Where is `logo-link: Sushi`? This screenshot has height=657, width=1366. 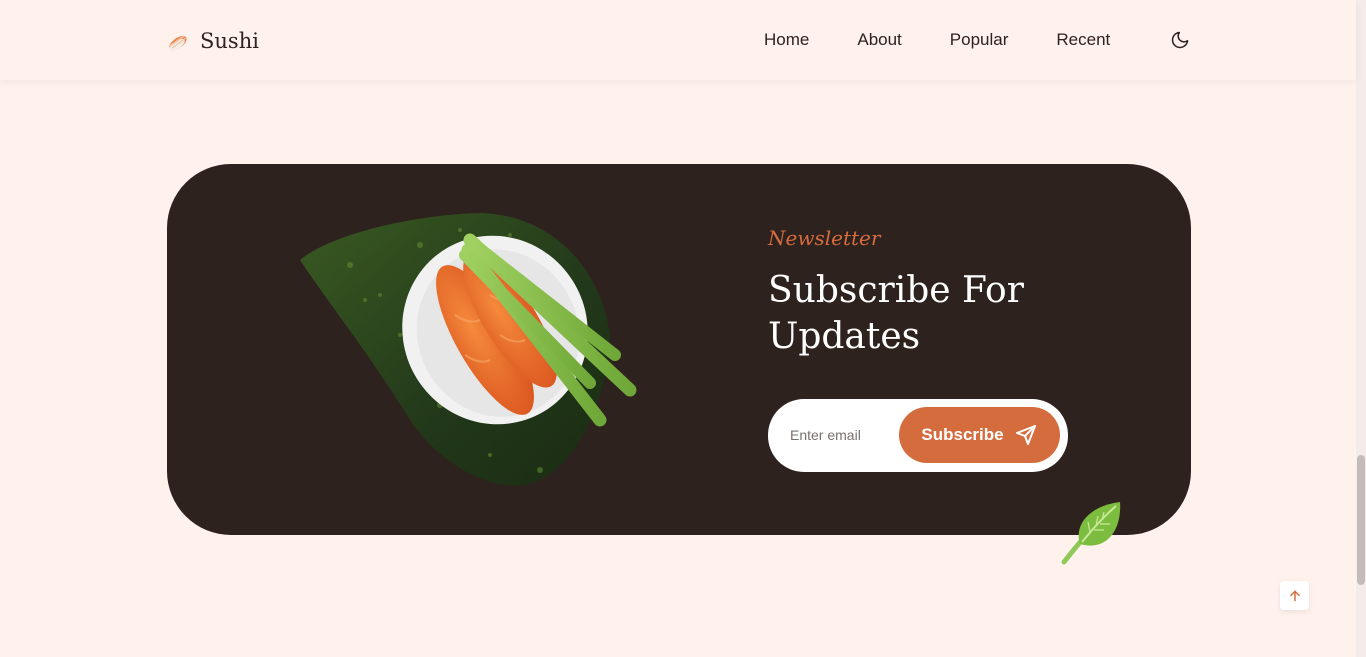
logo-link: Sushi is located at coordinates (212, 41).